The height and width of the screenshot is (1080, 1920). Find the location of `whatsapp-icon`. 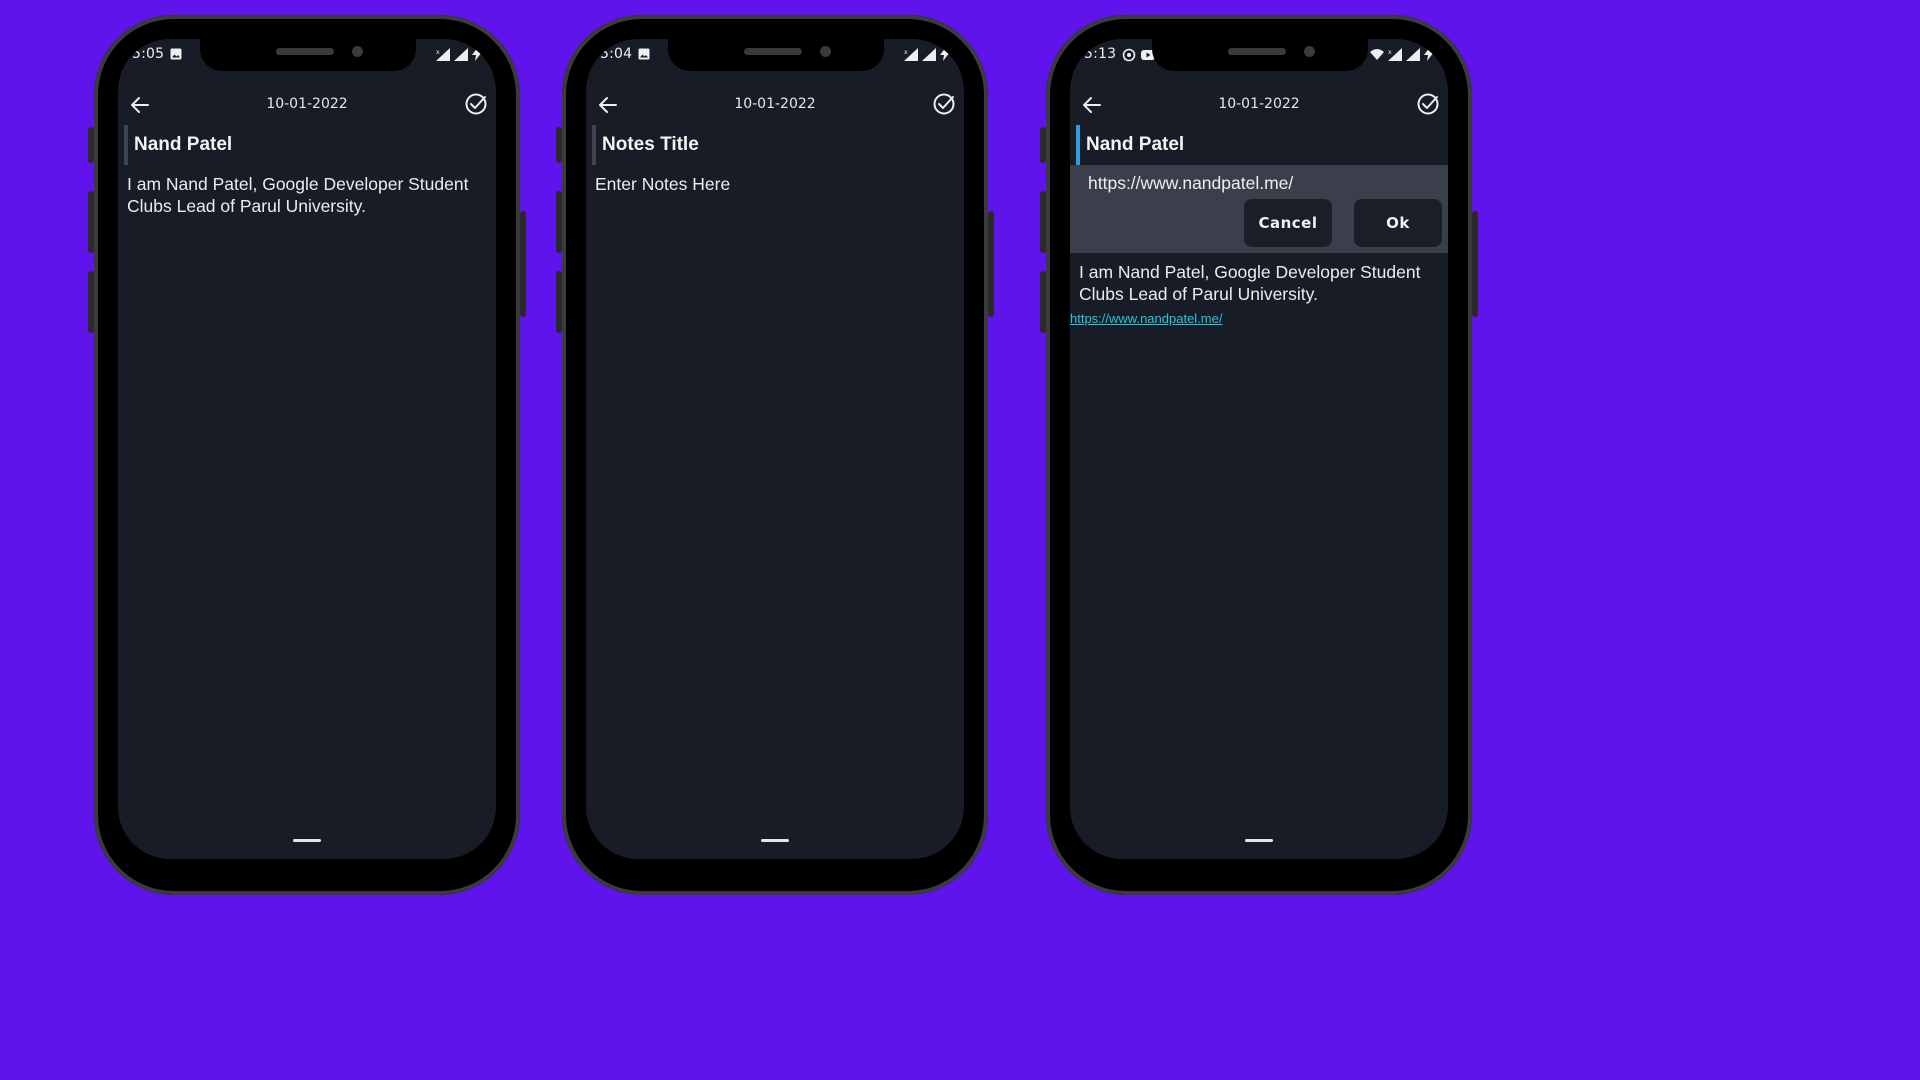

whatsapp-icon is located at coordinates (1129, 55).